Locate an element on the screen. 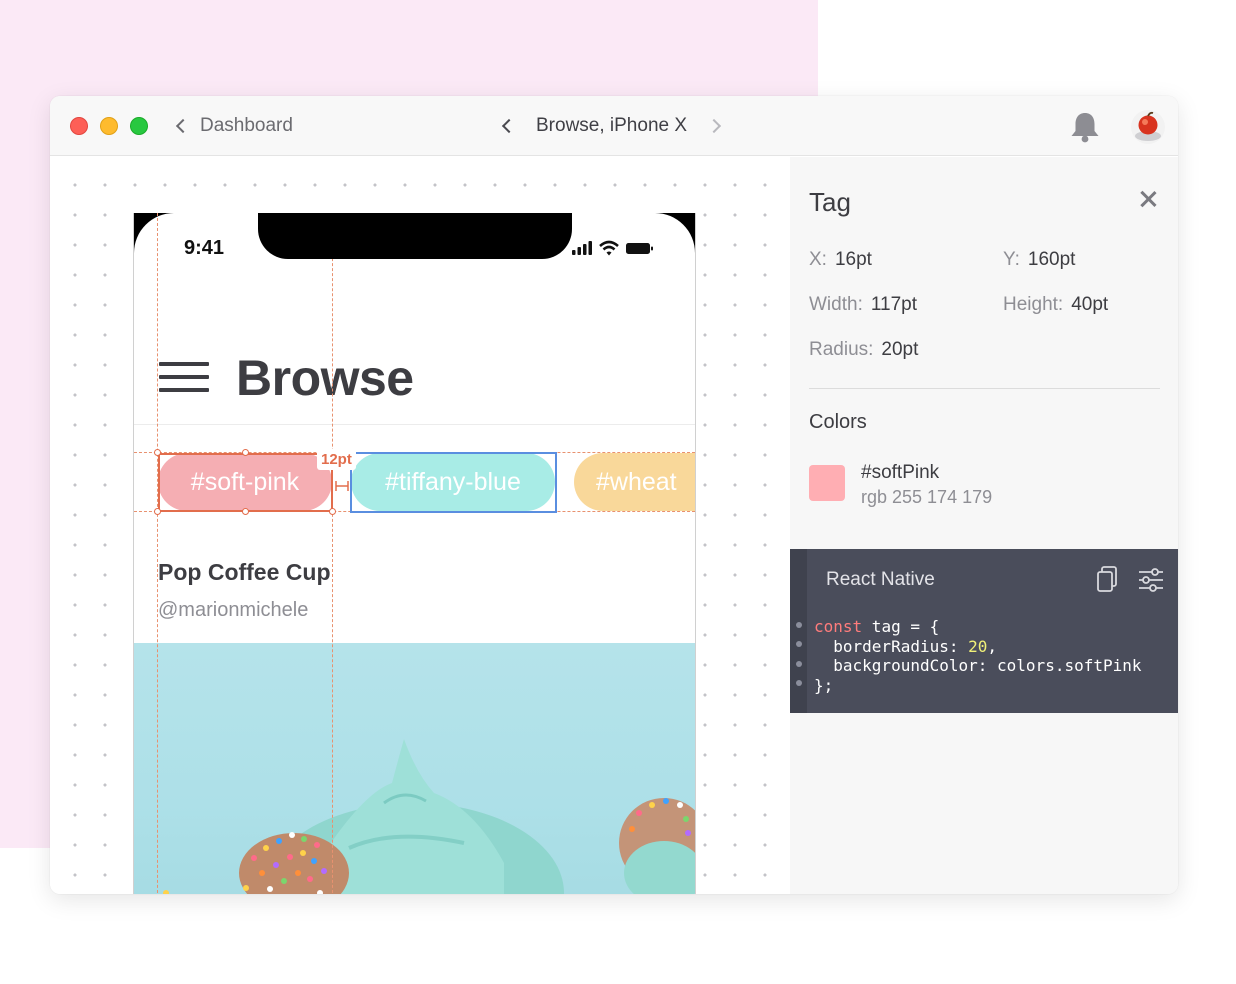  code-gutter is located at coordinates (798, 631).